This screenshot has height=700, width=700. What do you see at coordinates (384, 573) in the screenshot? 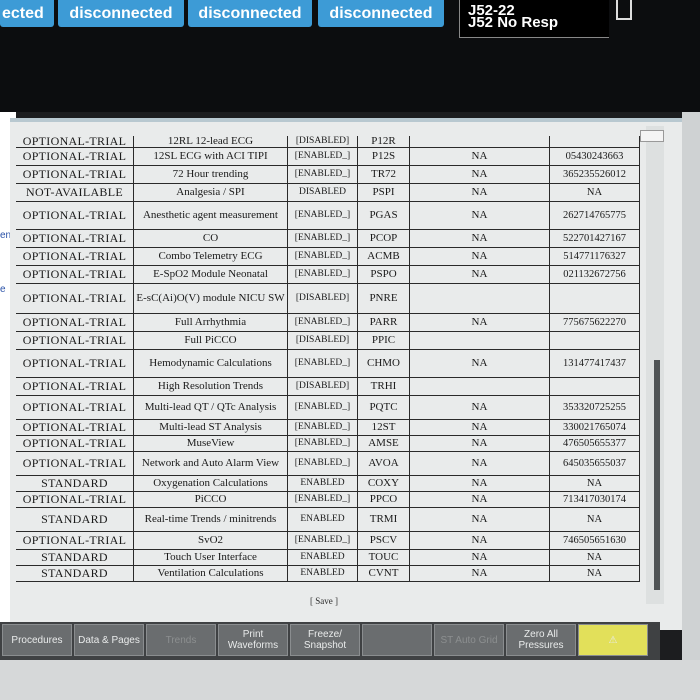
I see `cell-code: CVNT` at bounding box center [384, 573].